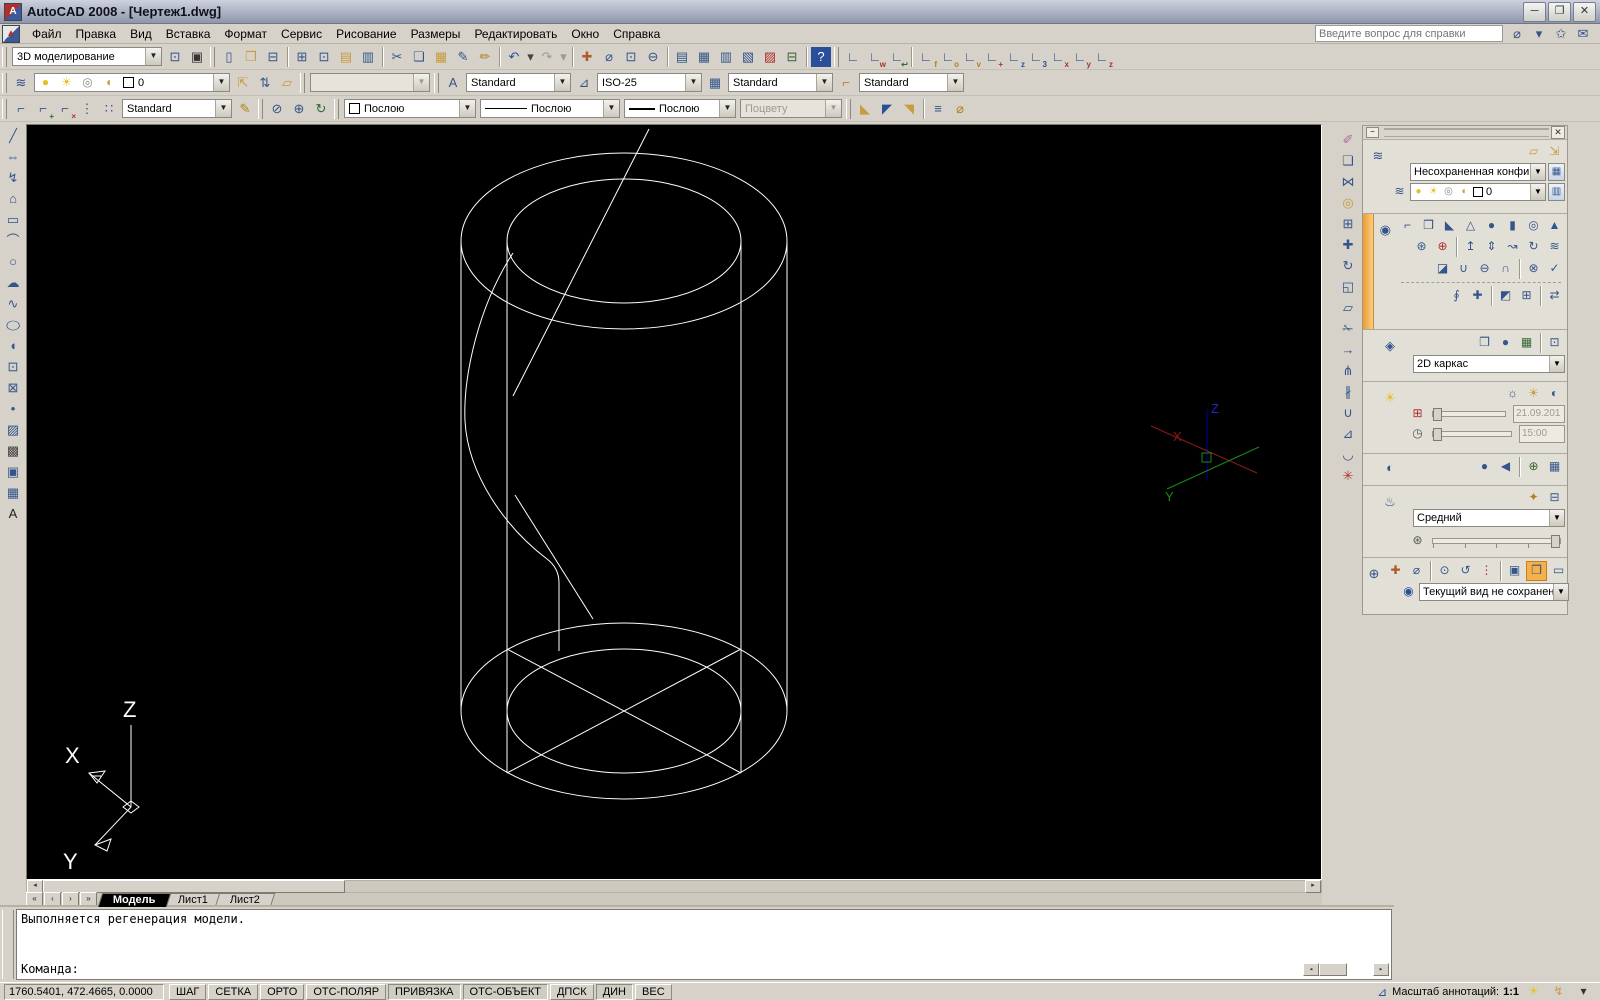 The height and width of the screenshot is (1000, 1600). Describe the element at coordinates (563, 57) in the screenshot. I see `redo-dropdown-arrow: ▾` at that location.